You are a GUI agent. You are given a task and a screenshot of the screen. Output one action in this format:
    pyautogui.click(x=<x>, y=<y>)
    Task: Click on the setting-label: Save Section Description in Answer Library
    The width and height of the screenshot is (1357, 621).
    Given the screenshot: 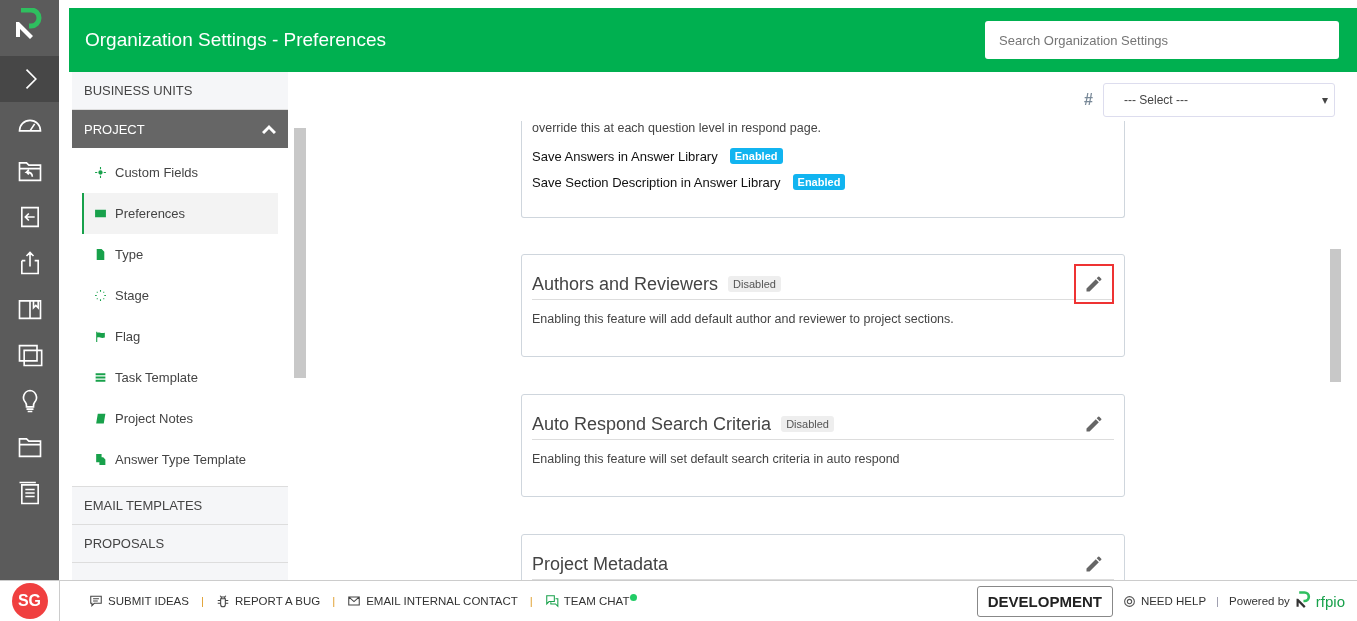 What is the action you would take?
    pyautogui.click(x=656, y=182)
    